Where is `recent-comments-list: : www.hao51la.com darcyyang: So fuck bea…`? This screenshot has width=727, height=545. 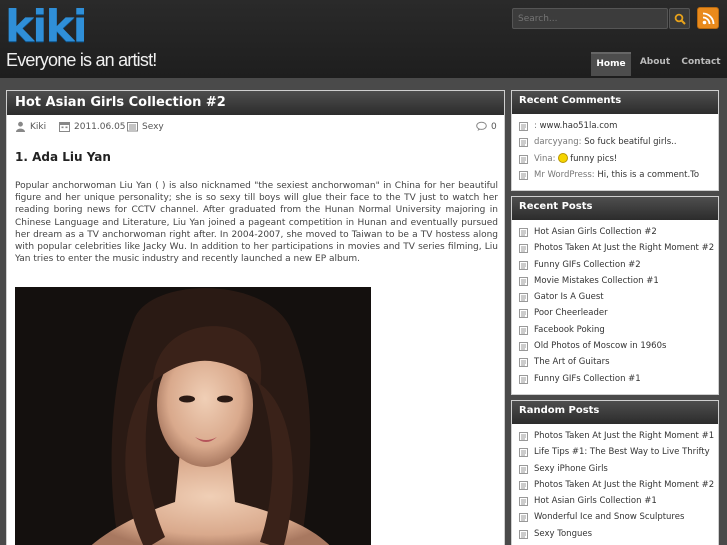 recent-comments-list: : www.hao51la.com darcyyang: So fuck bea… is located at coordinates (615, 148).